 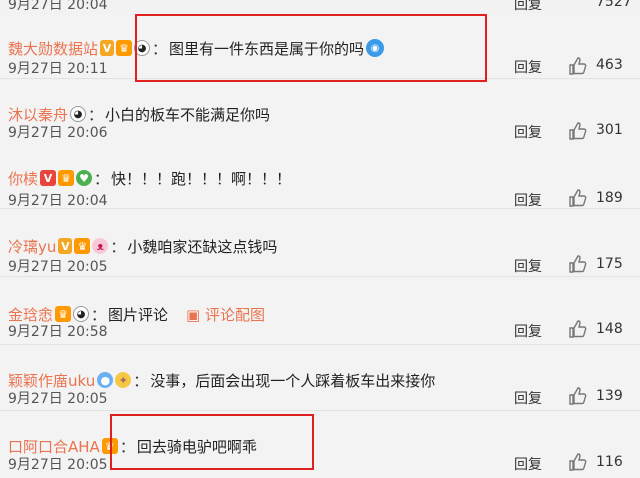 I want to click on like-count: 189, so click(x=609, y=198).